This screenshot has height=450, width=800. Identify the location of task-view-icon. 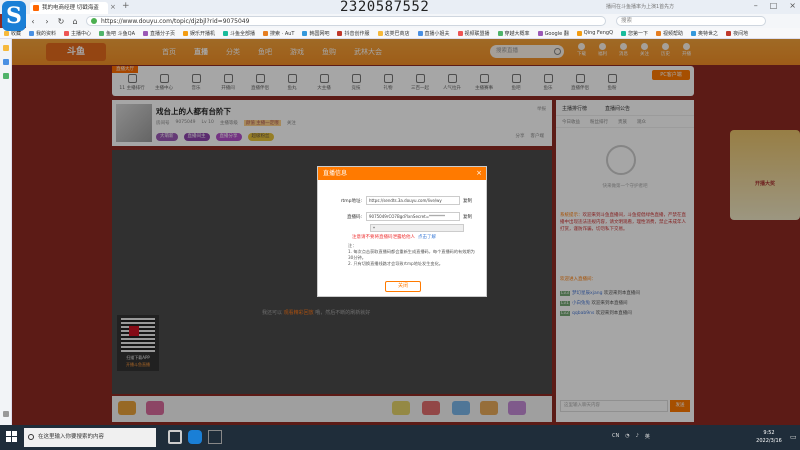
(175, 437).